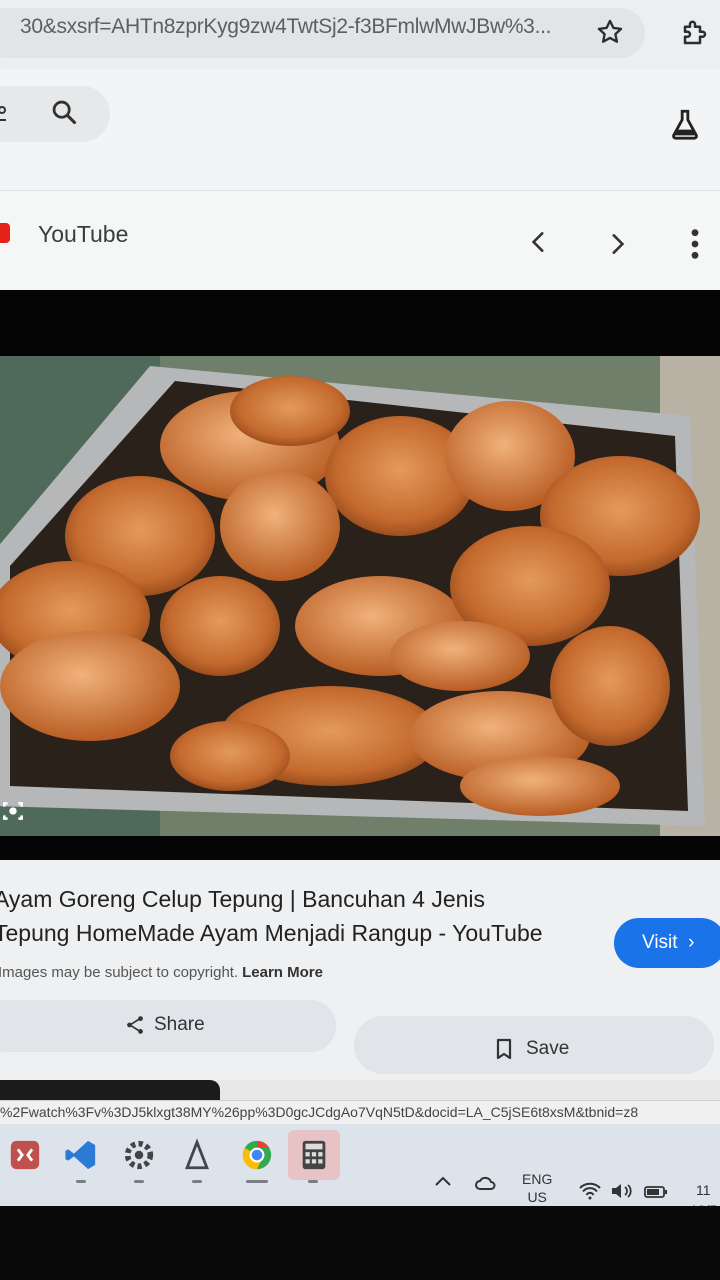  I want to click on chevron-up-icon, so click(443, 1181).